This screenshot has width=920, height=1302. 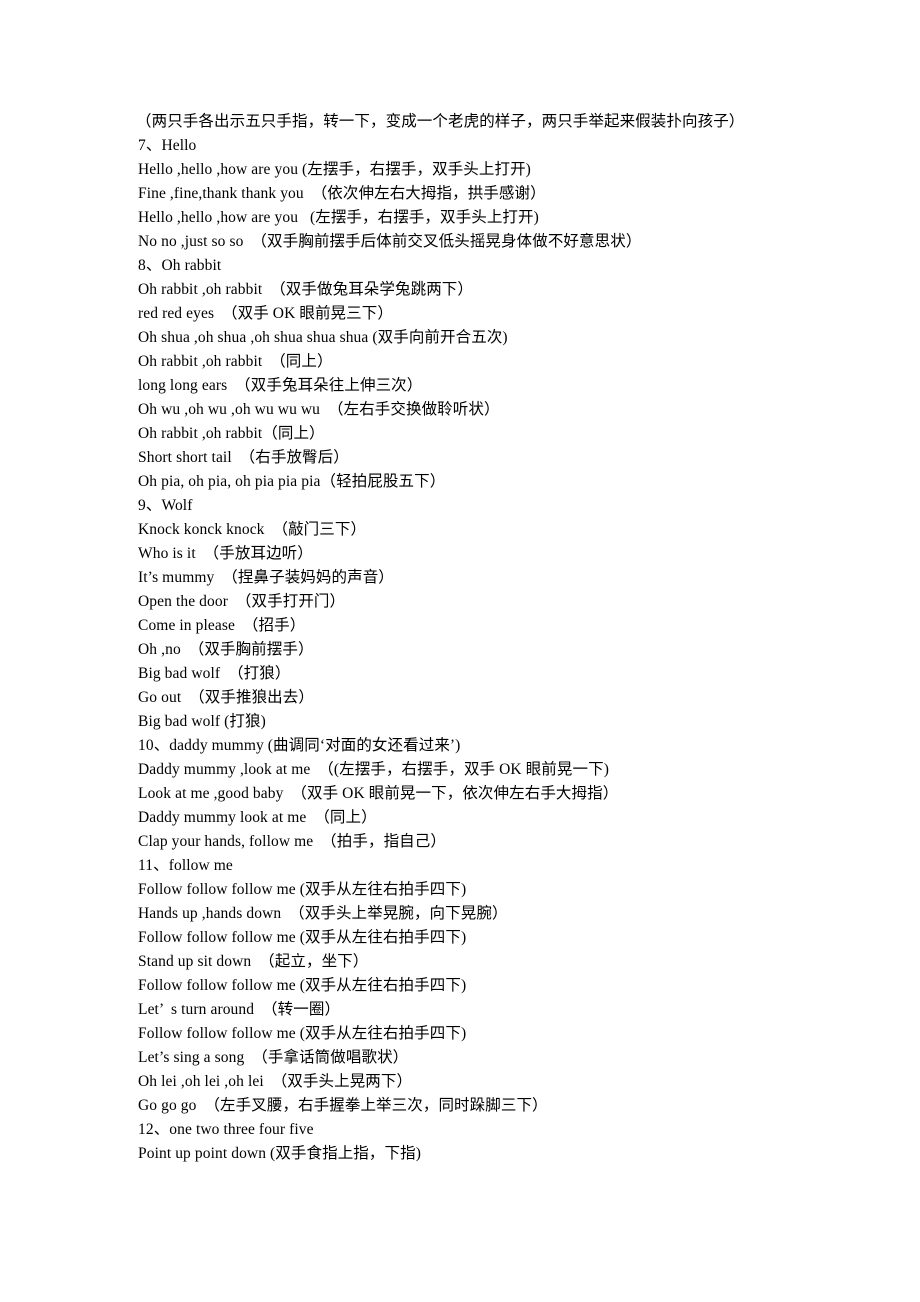 I want to click on section-heading-line: 11、follow me, so click(x=185, y=865).